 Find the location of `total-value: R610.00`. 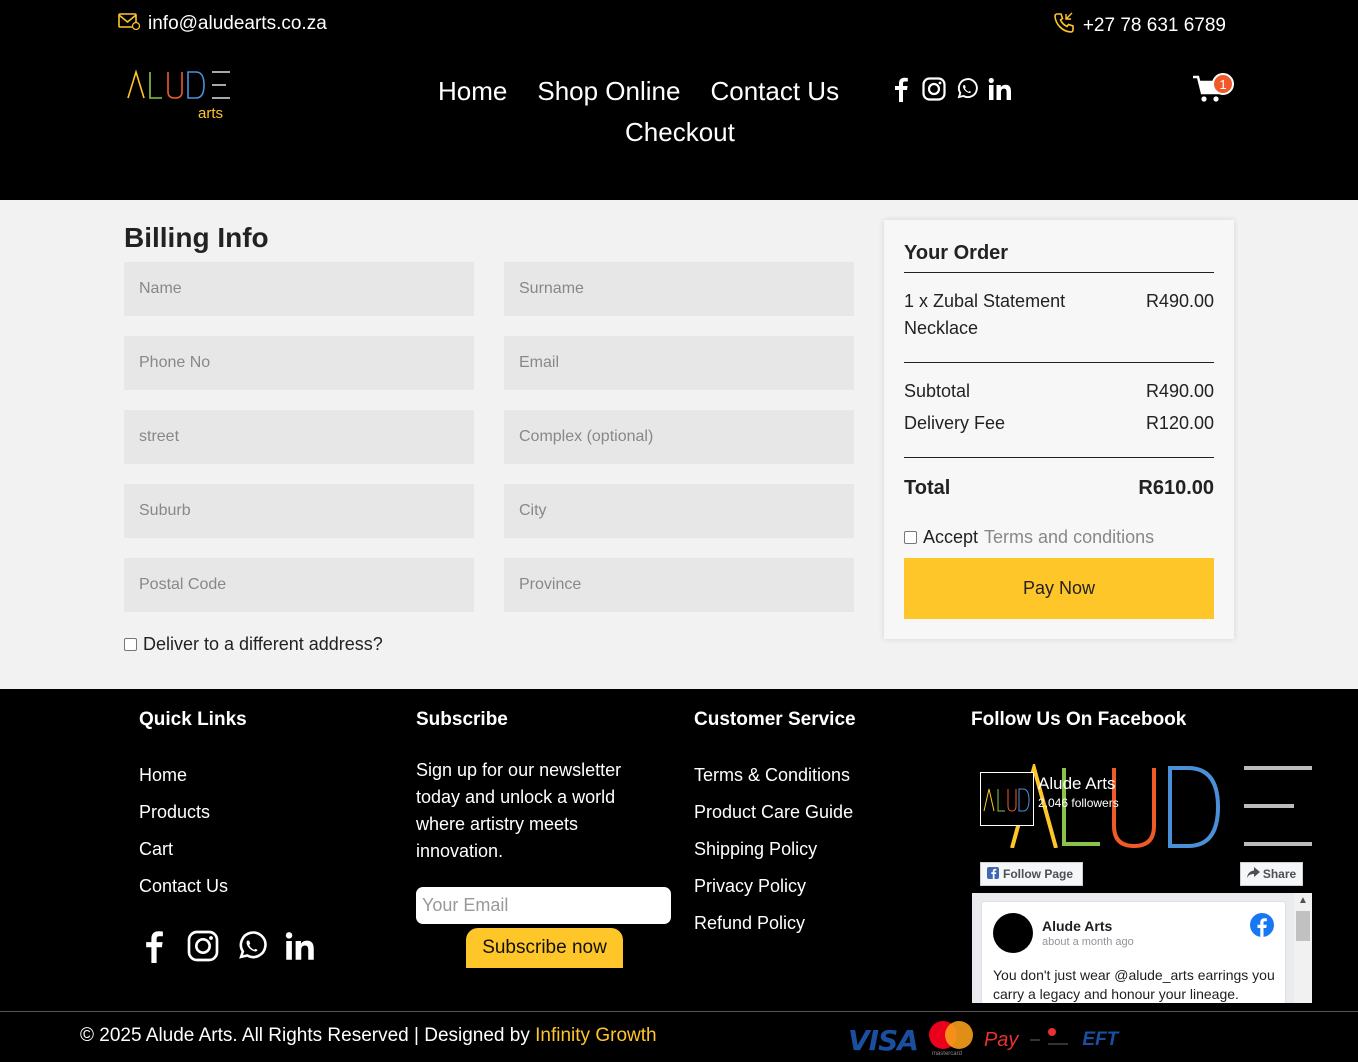

total-value: R610.00 is located at coordinates (1176, 488).